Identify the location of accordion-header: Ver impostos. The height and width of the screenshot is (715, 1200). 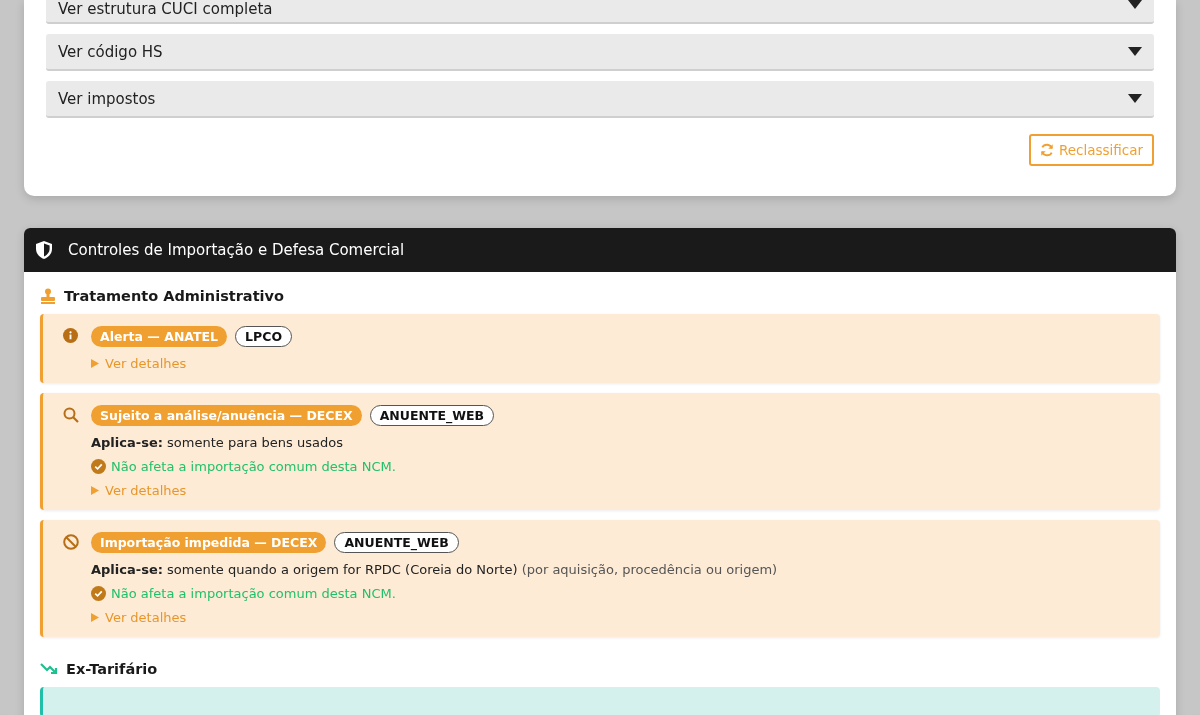
(600, 99).